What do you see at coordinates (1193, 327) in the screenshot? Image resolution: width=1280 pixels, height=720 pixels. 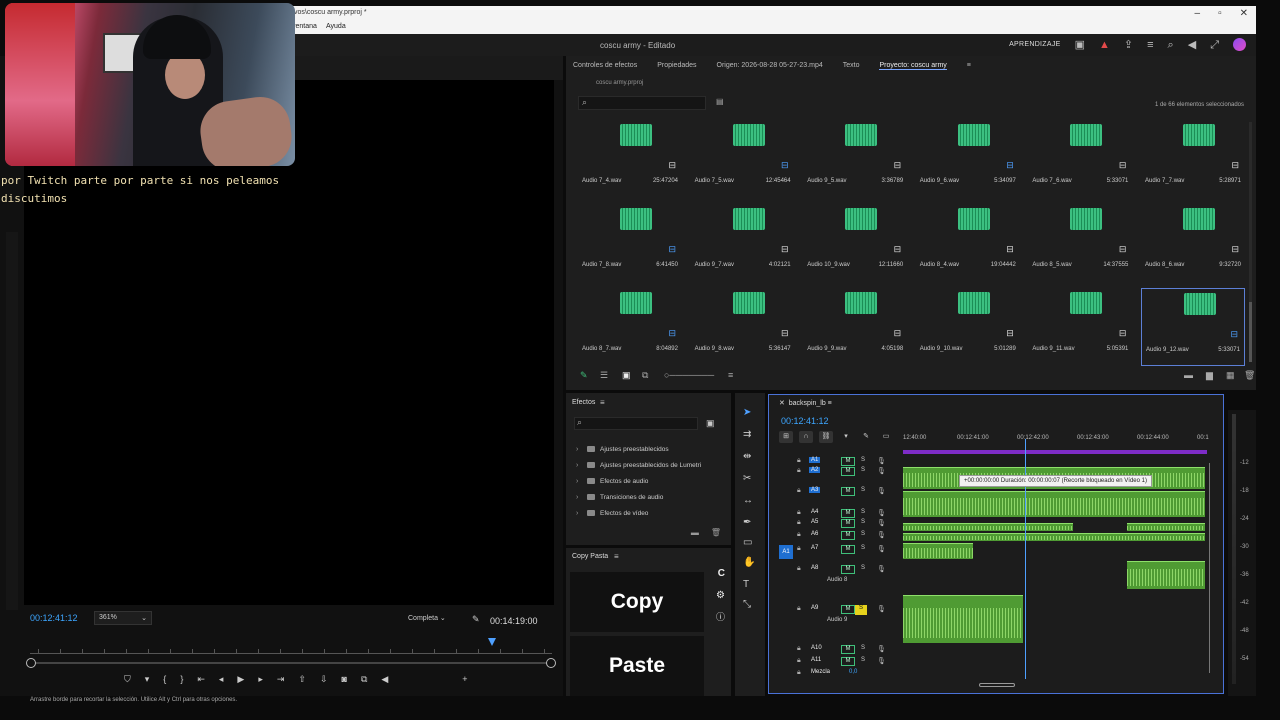 I see `project-item: ⊟ Audio 9_12.wav 5:33071` at bounding box center [1193, 327].